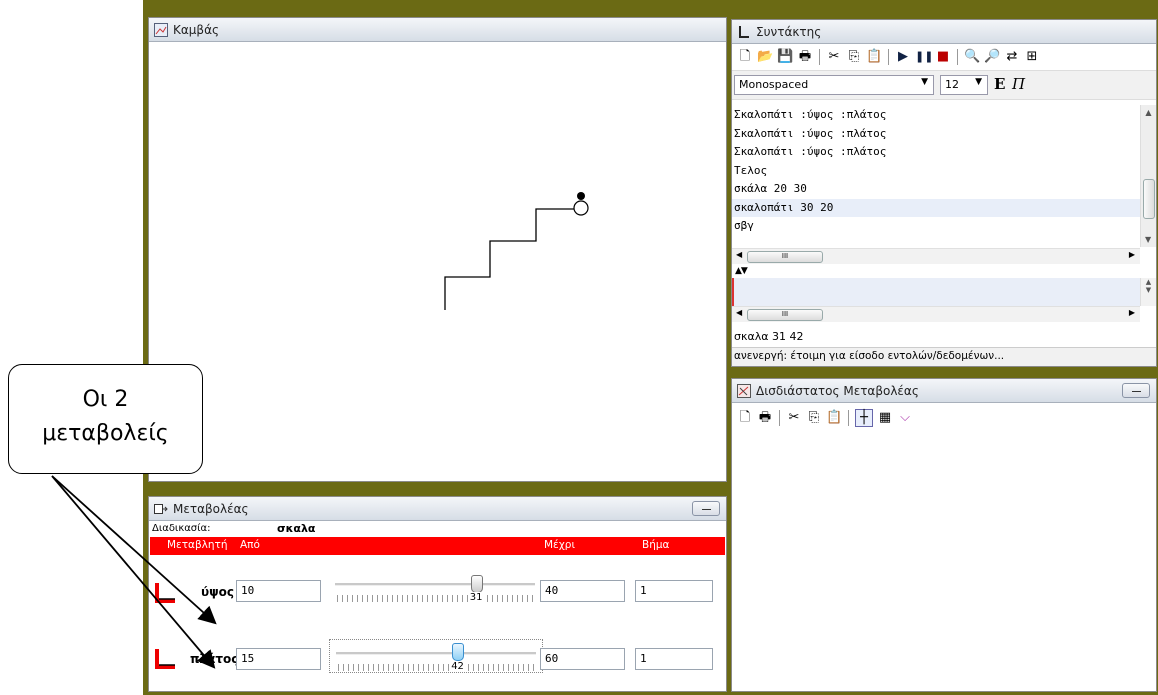 This screenshot has width=1158, height=695. I want to click on font-selector-bar: Monospaced ▼ 12 ▼ E Π, so click(944, 85).